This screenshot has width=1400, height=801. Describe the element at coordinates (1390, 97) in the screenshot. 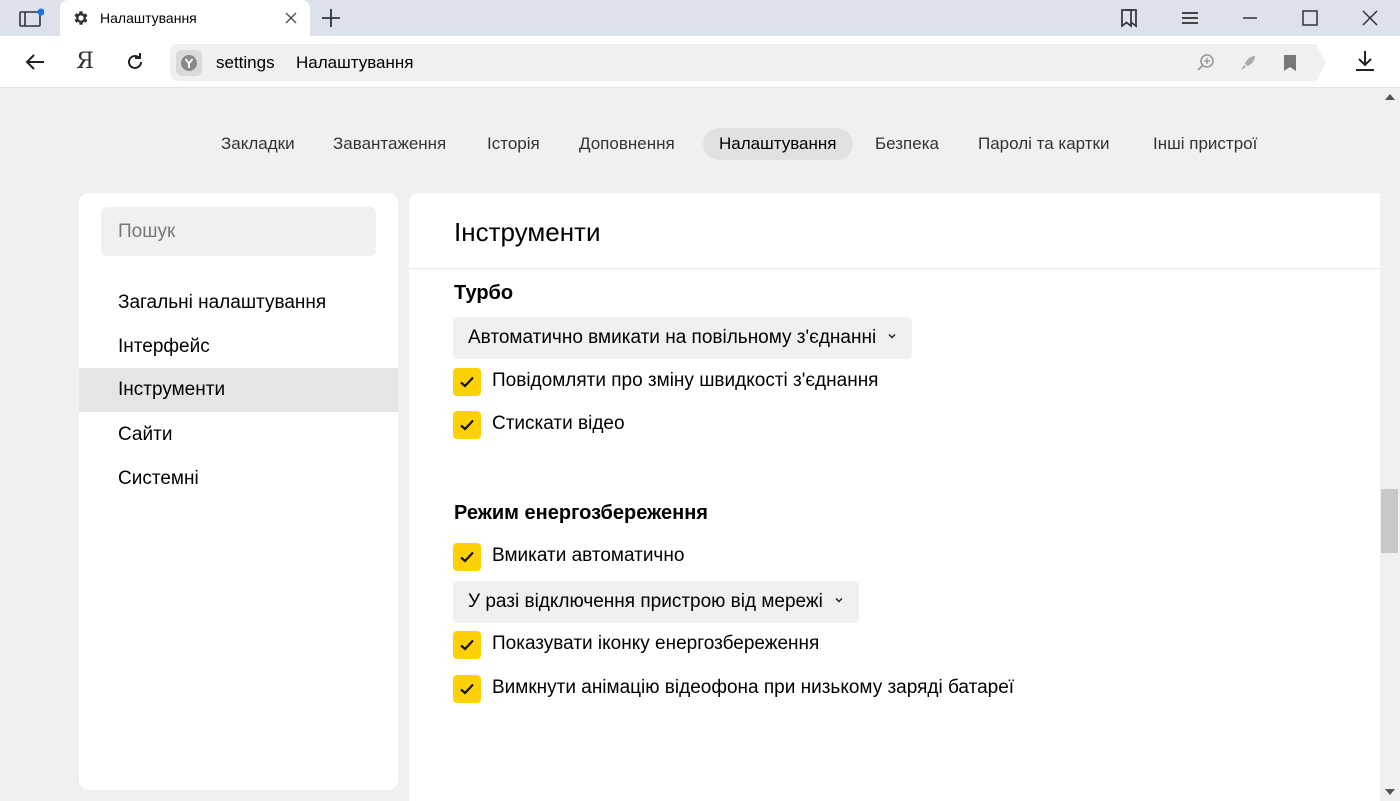

I see `scroll-up-arrow-icon` at that location.